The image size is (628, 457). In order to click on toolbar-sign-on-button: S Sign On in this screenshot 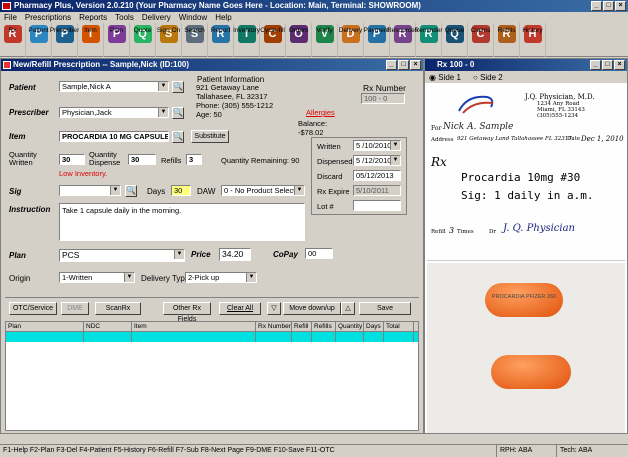, I will do `click(169, 40)`.